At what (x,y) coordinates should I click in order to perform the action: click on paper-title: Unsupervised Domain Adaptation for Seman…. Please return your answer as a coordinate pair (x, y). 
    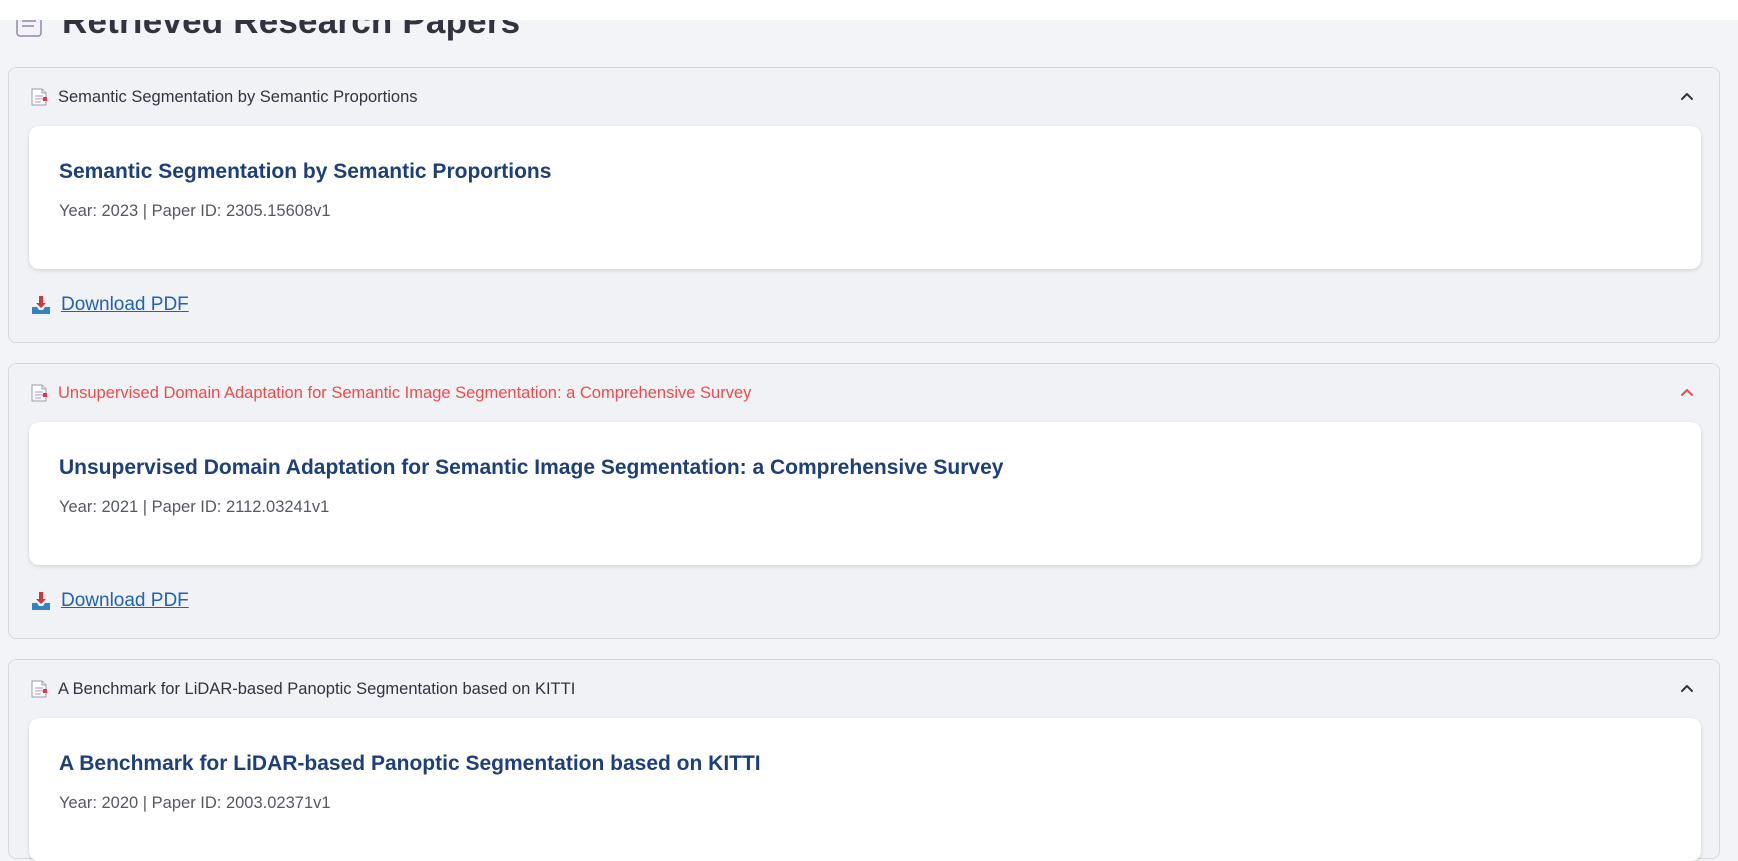
    Looking at the image, I should click on (531, 467).